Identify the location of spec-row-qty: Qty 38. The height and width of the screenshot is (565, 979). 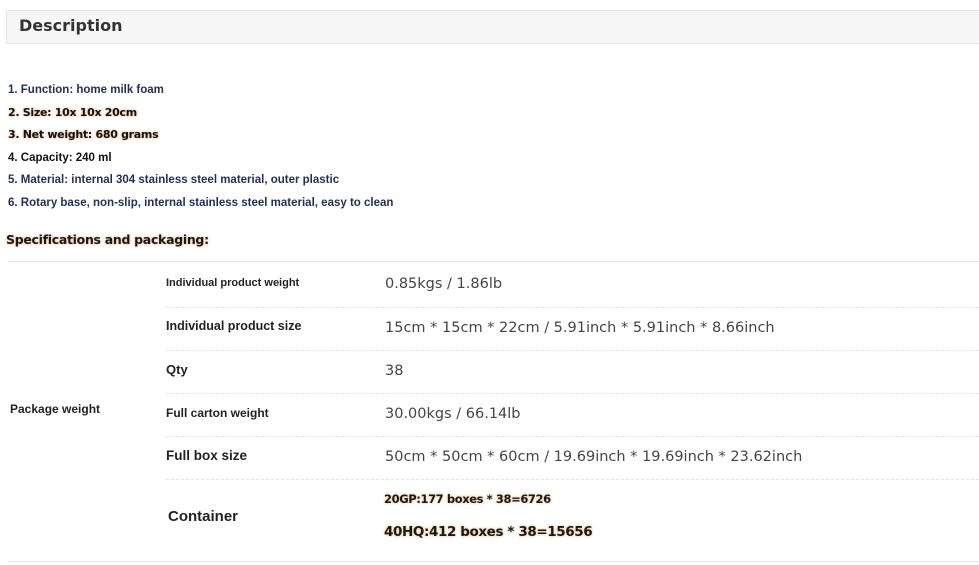
(572, 372).